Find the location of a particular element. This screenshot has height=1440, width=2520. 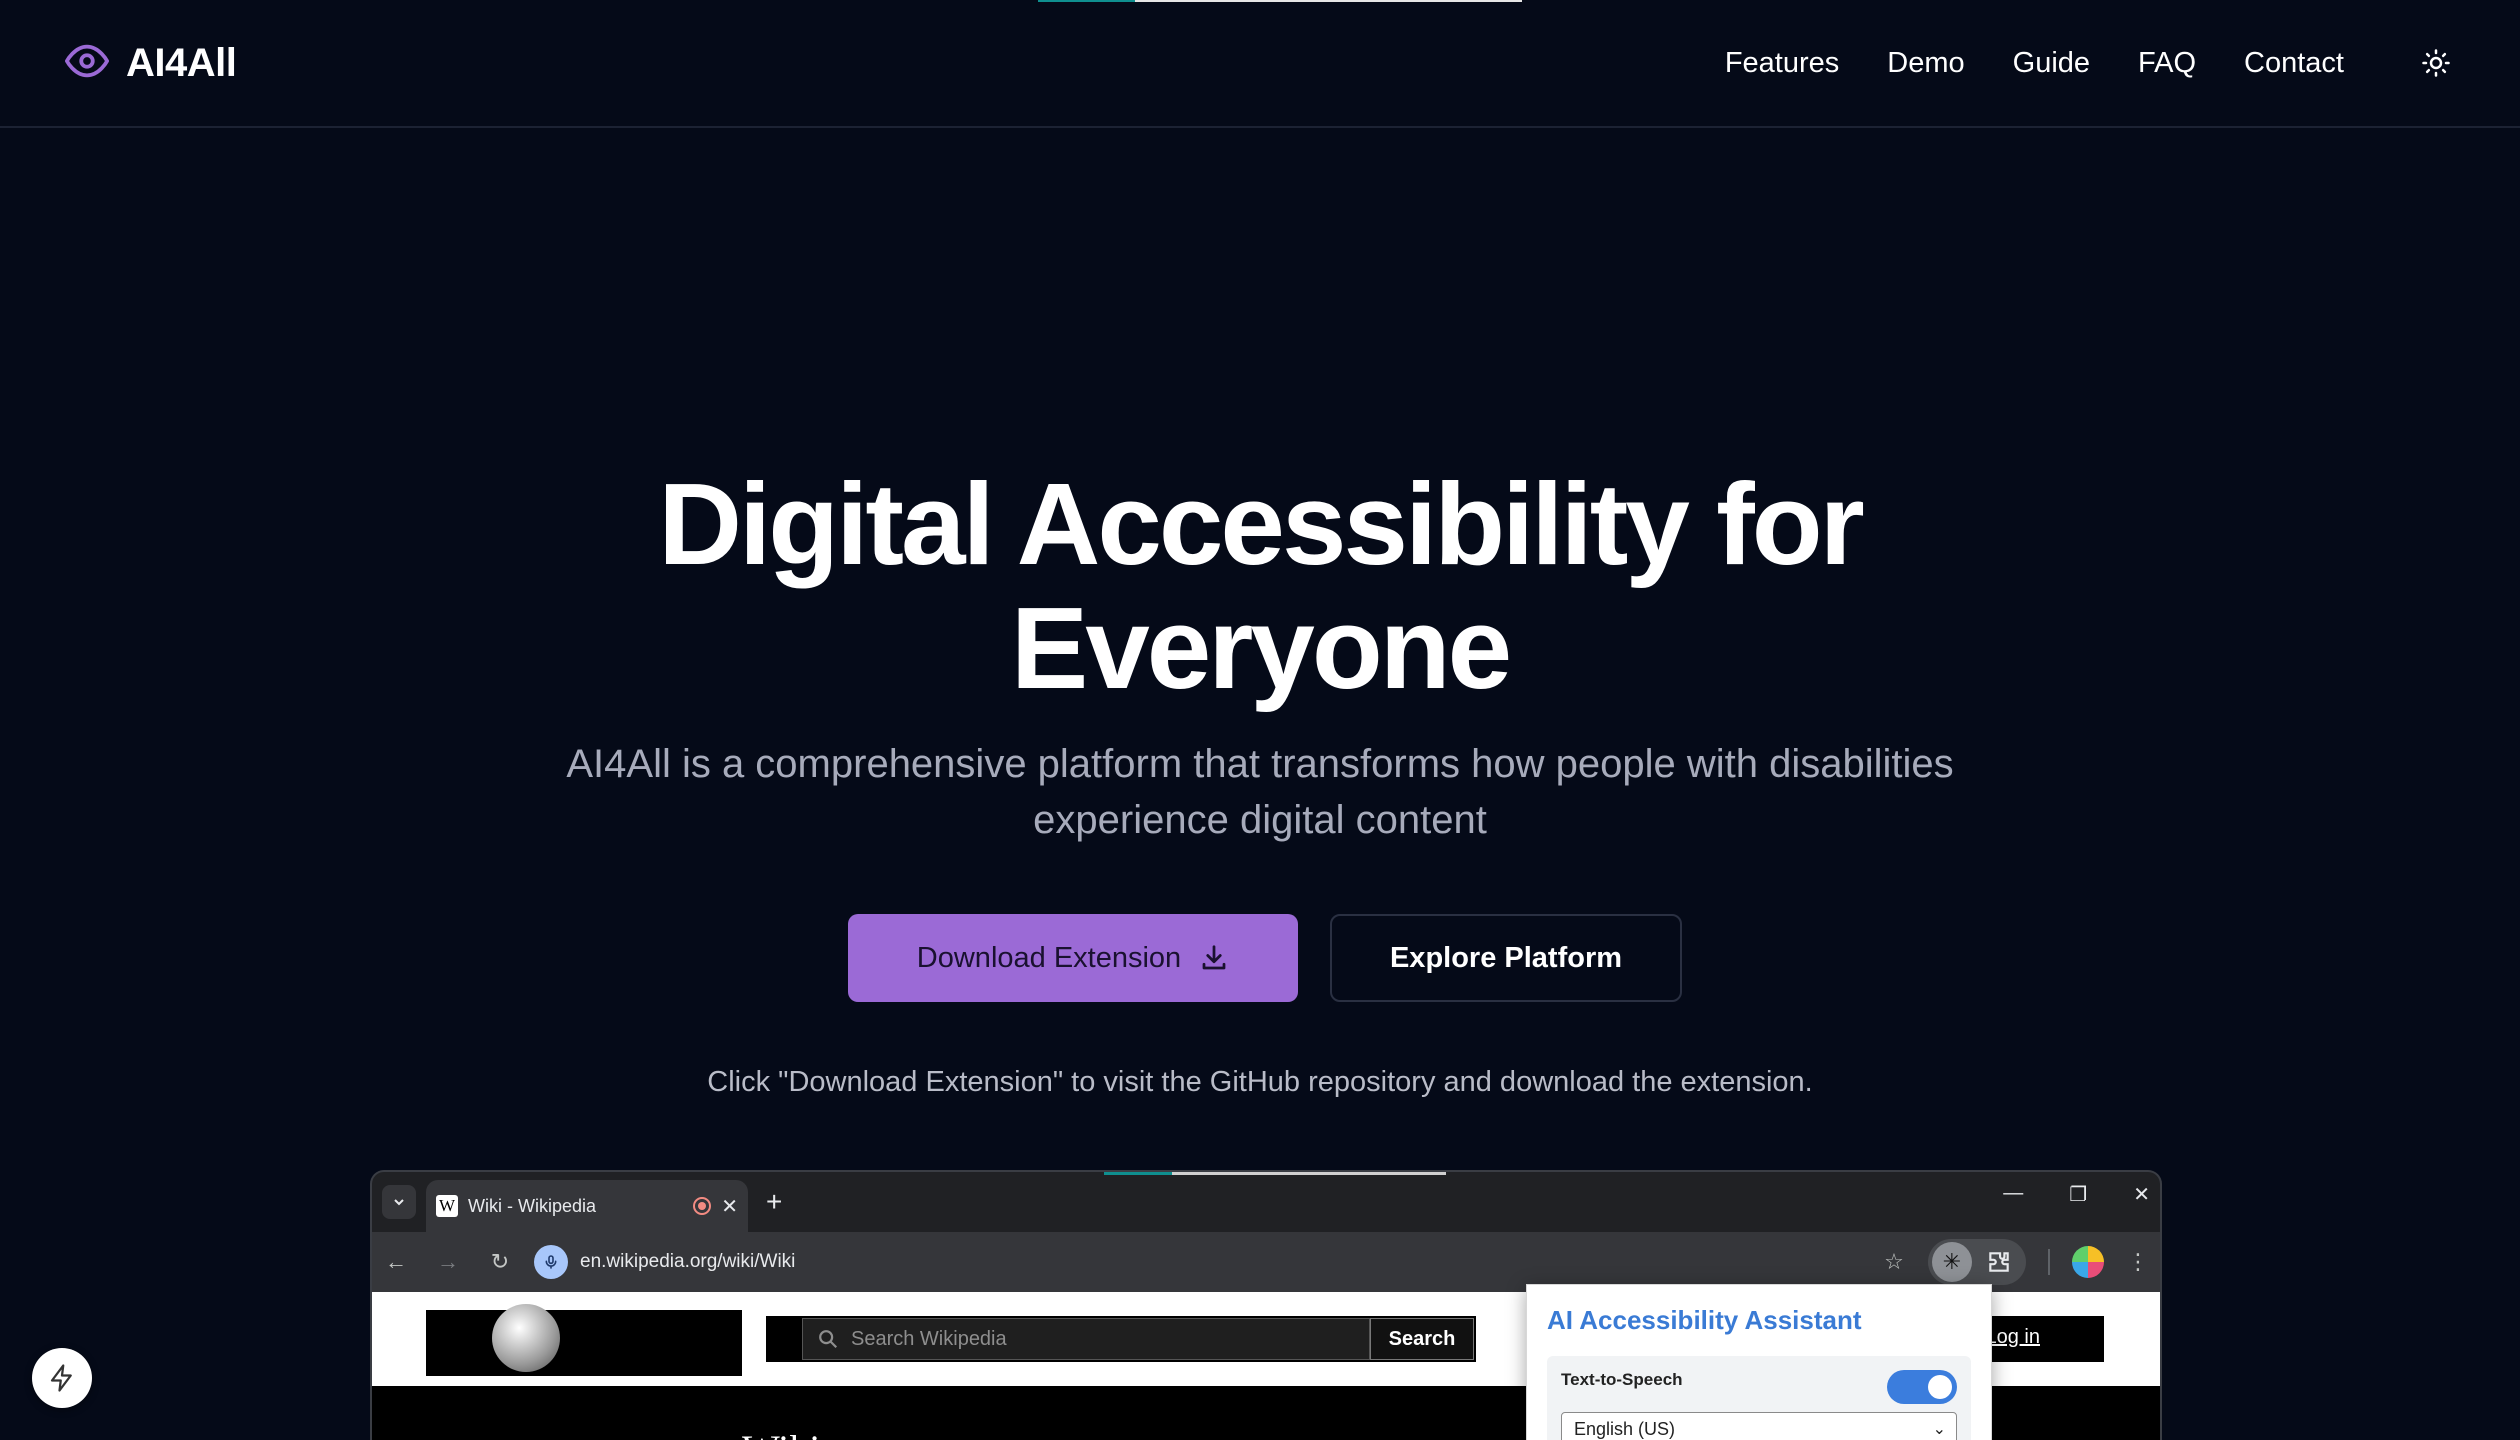

reload-icon: ↻ is located at coordinates (500, 1262).